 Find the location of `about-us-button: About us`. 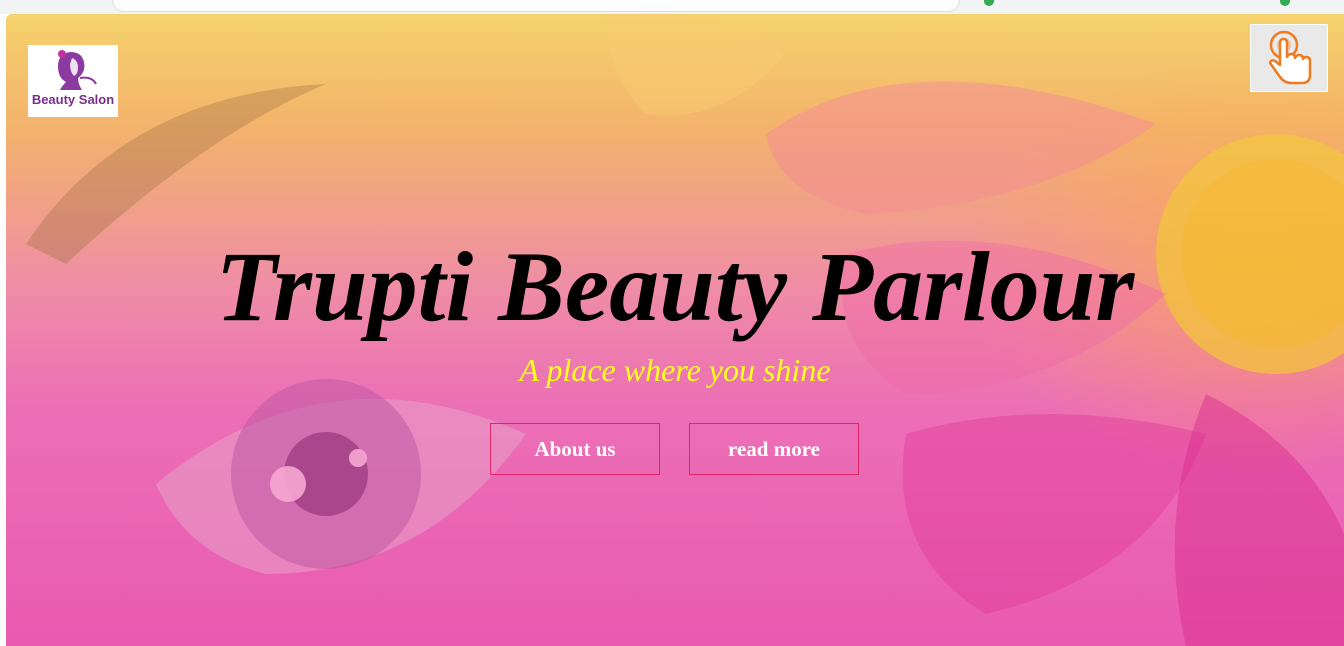

about-us-button: About us is located at coordinates (575, 449).